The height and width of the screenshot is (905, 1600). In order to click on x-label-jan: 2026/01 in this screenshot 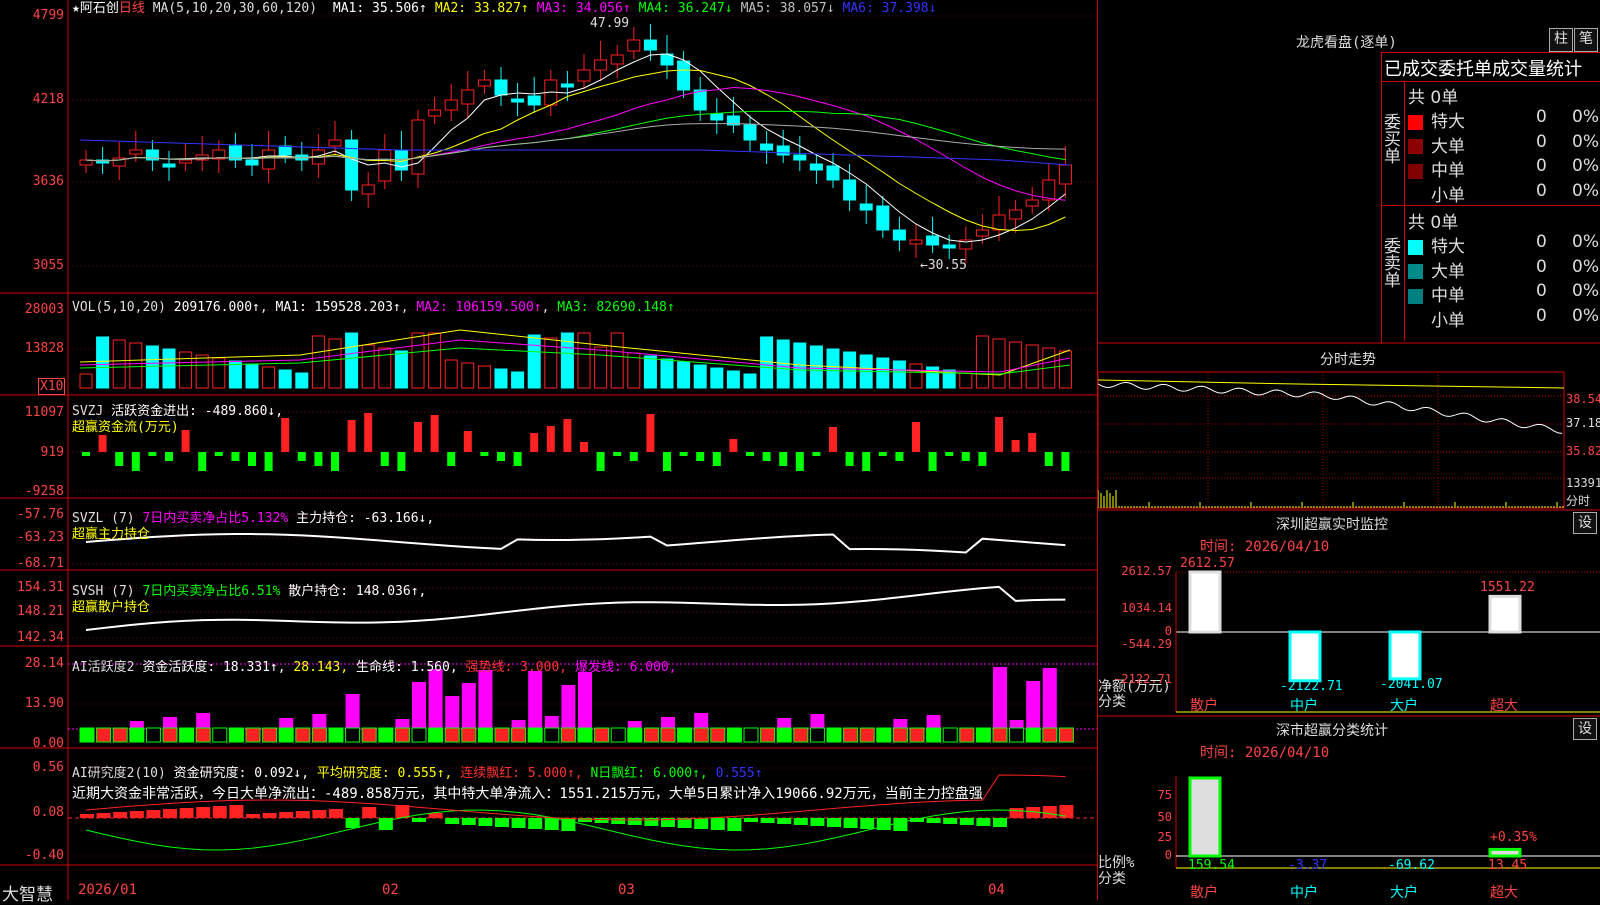, I will do `click(108, 890)`.